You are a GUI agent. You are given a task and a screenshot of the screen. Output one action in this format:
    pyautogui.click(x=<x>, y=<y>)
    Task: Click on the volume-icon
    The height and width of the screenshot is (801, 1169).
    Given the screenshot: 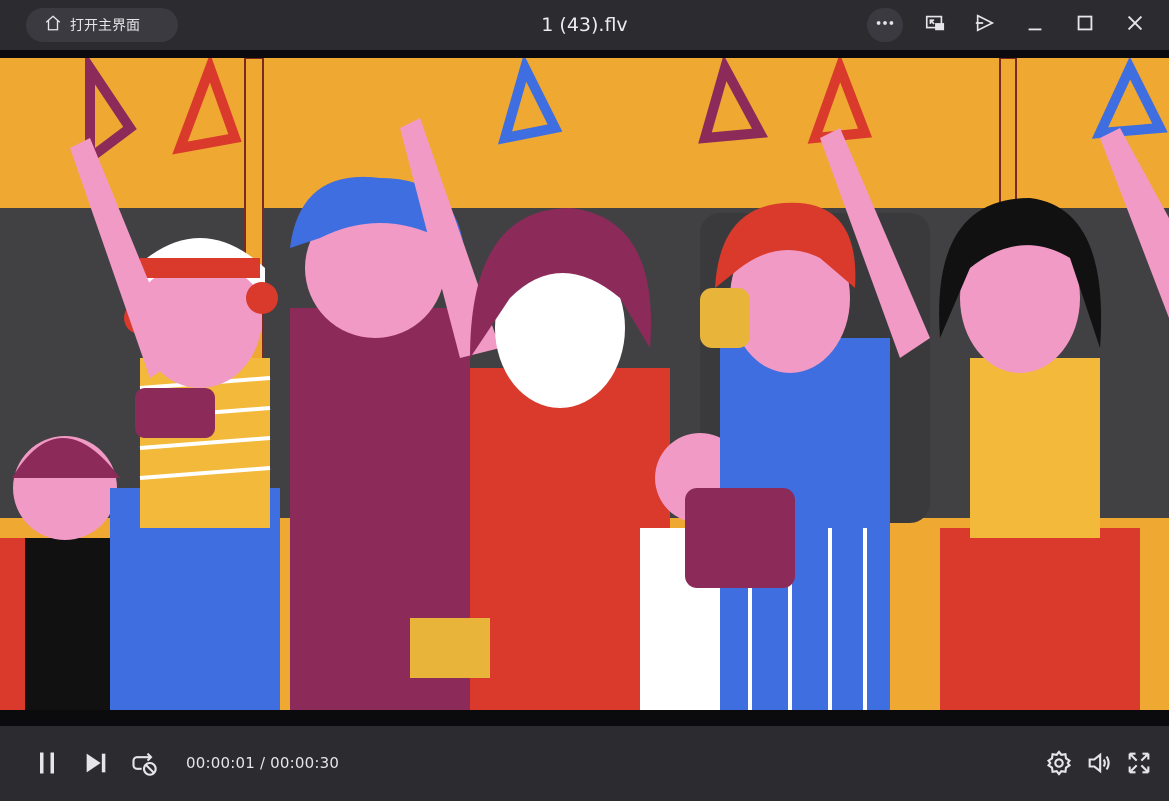 What is the action you would take?
    pyautogui.click(x=1099, y=765)
    